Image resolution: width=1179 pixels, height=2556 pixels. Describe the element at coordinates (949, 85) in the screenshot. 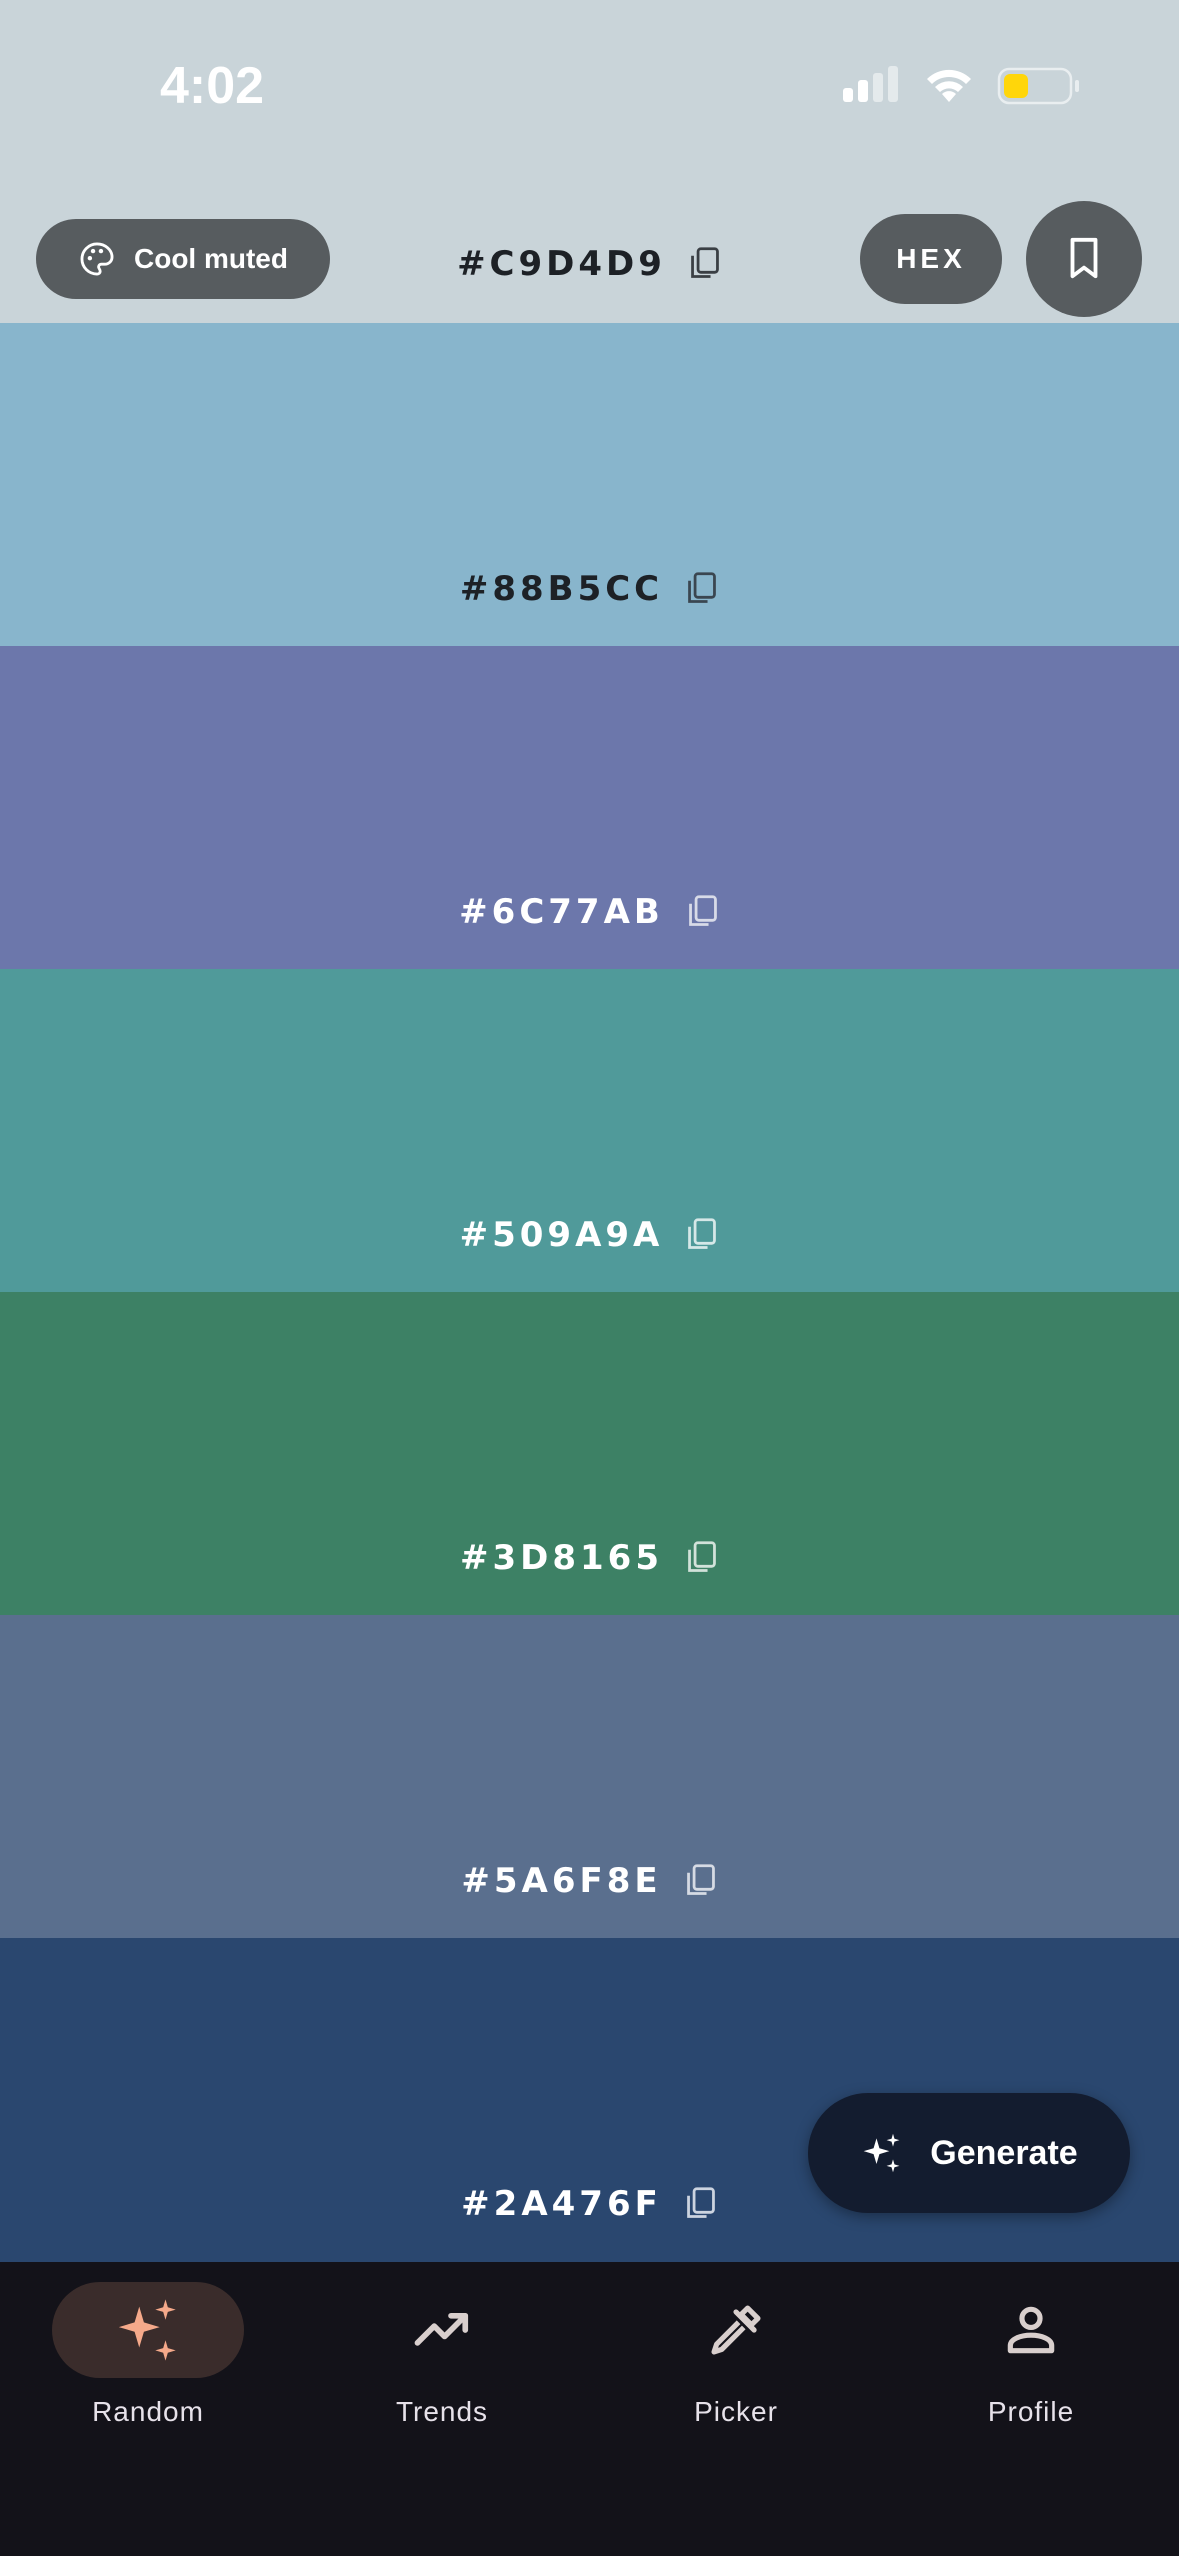

I see `wifi-icon` at that location.